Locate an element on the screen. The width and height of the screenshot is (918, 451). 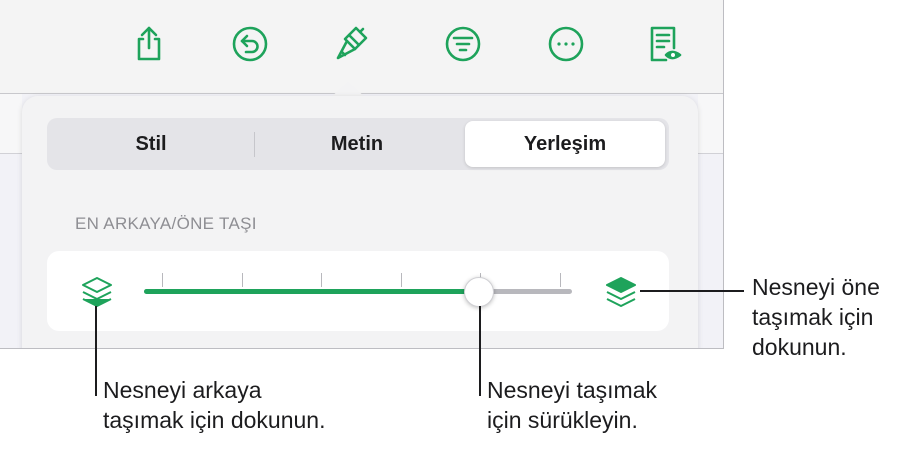
filter-icon is located at coordinates (463, 44).